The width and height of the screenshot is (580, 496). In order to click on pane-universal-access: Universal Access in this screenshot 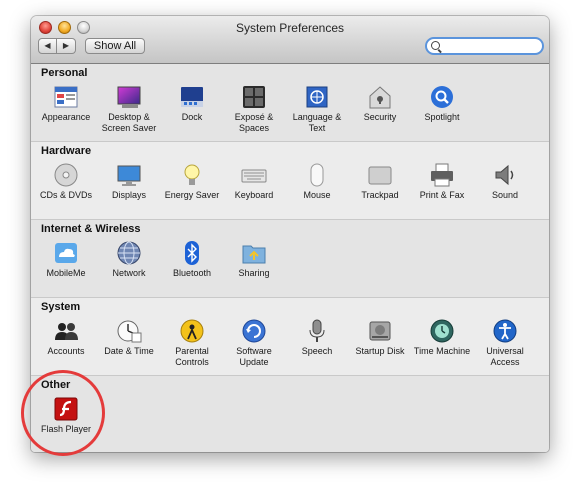, I will do `click(505, 343)`.